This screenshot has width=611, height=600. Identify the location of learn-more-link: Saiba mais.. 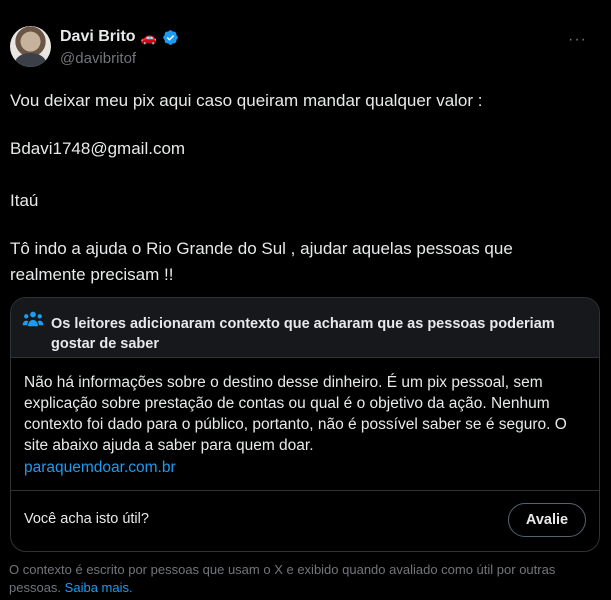
(99, 587).